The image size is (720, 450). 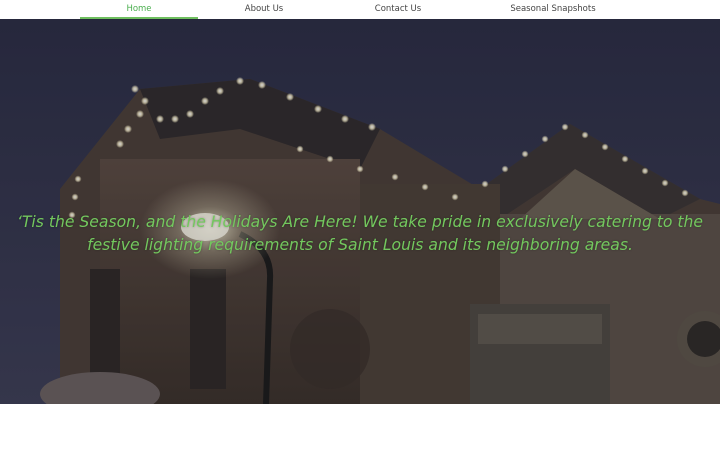 I want to click on nav-item-home: Home, so click(x=139, y=9).